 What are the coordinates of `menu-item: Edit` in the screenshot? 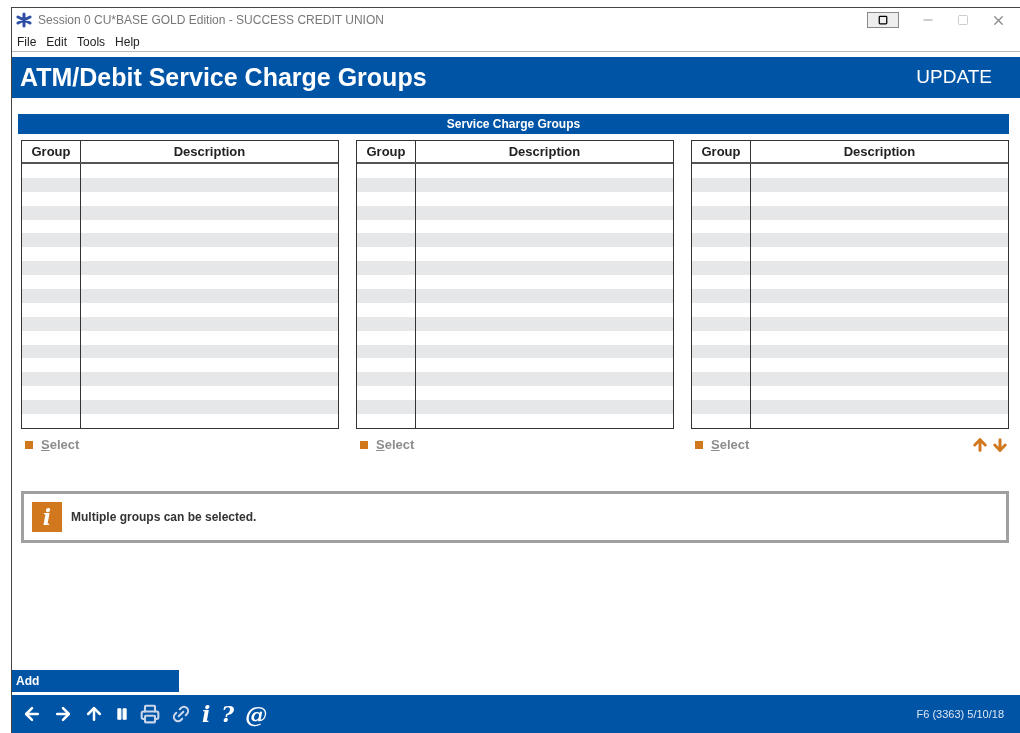 It's located at (57, 41).